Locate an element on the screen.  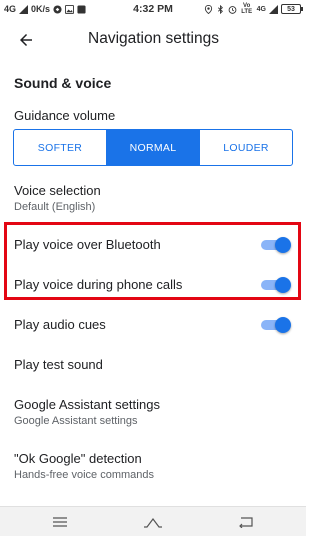
battery-icon: 53 is located at coordinates (292, 9).